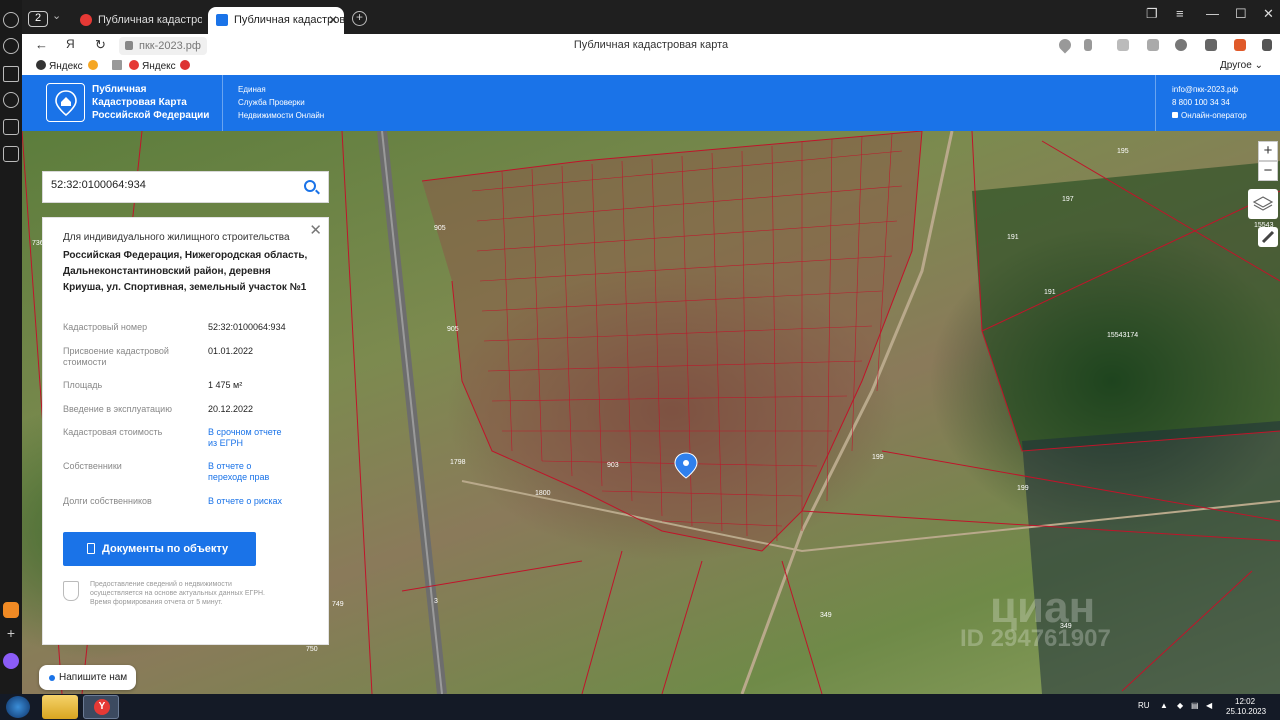 The width and height of the screenshot is (1280, 720). I want to click on close-window-icon: ✕, so click(1268, 14).